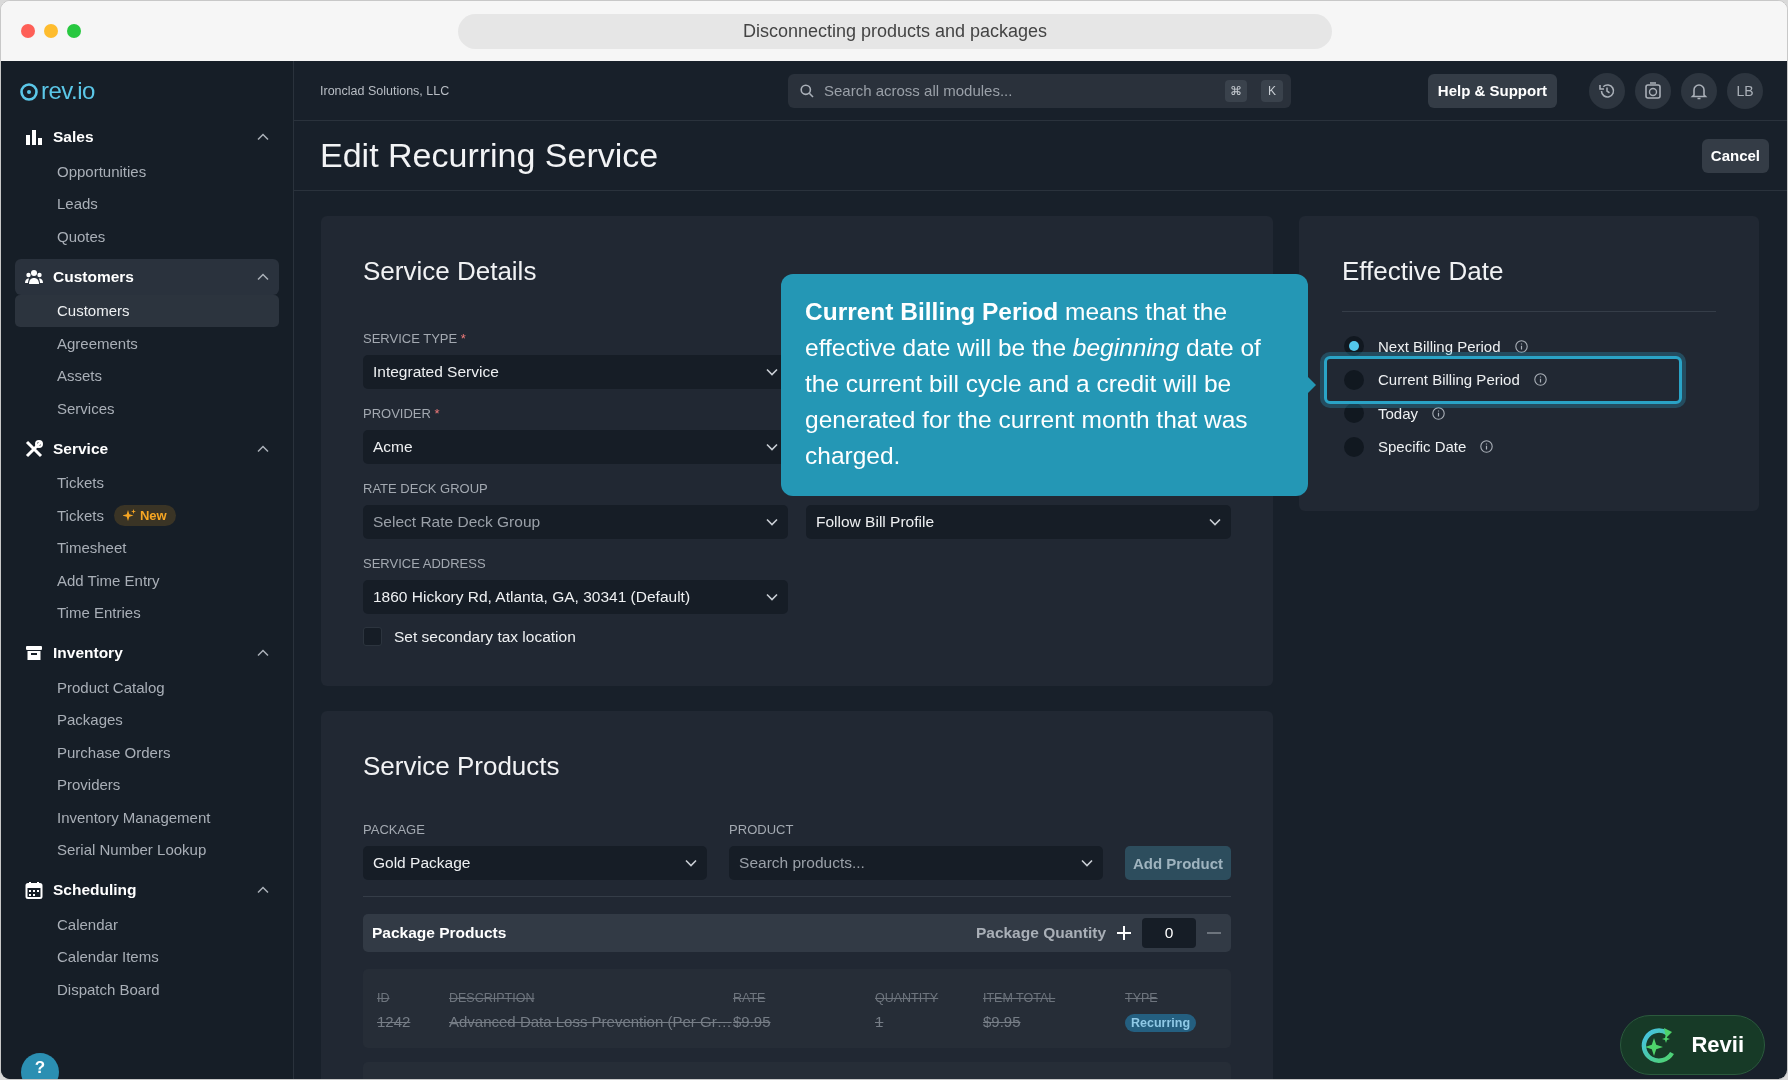  I want to click on sidebar-item: Timesheet, so click(147, 547).